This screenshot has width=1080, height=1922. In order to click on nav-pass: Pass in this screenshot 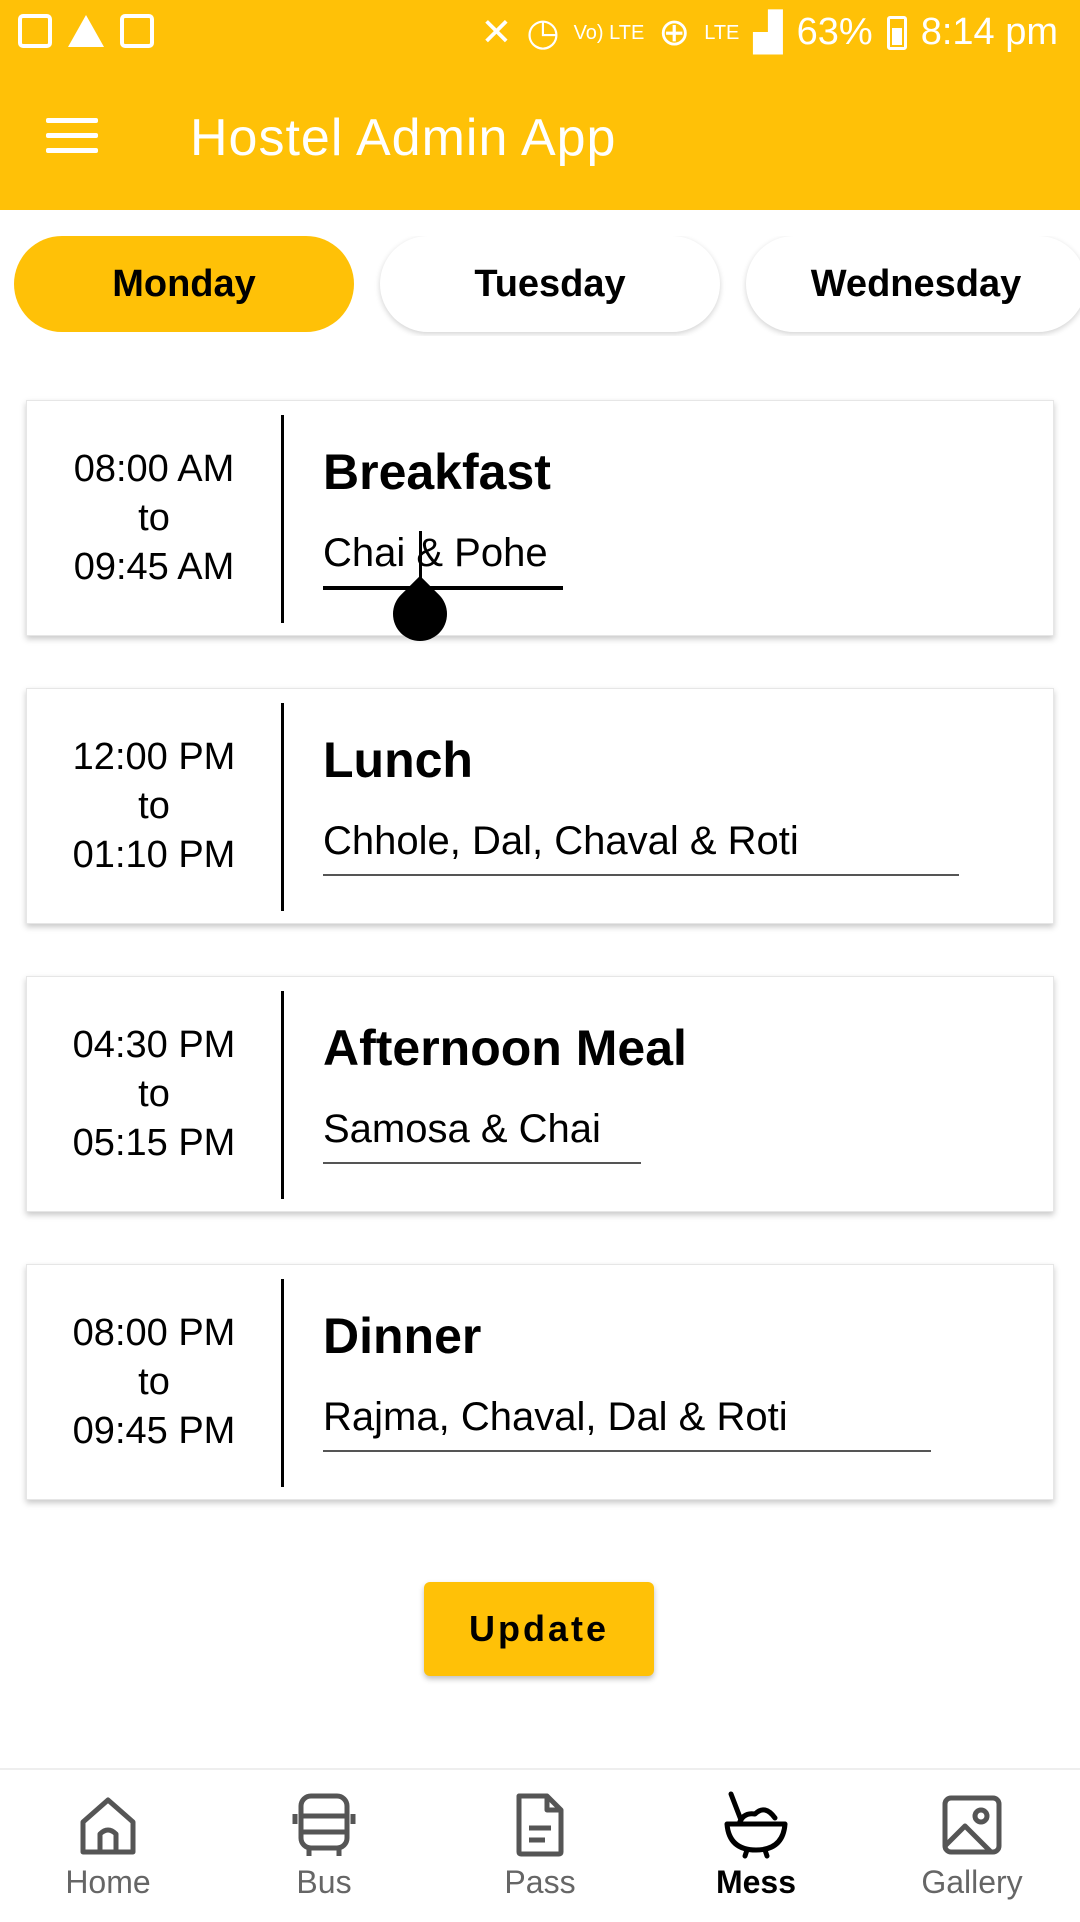, I will do `click(540, 1846)`.